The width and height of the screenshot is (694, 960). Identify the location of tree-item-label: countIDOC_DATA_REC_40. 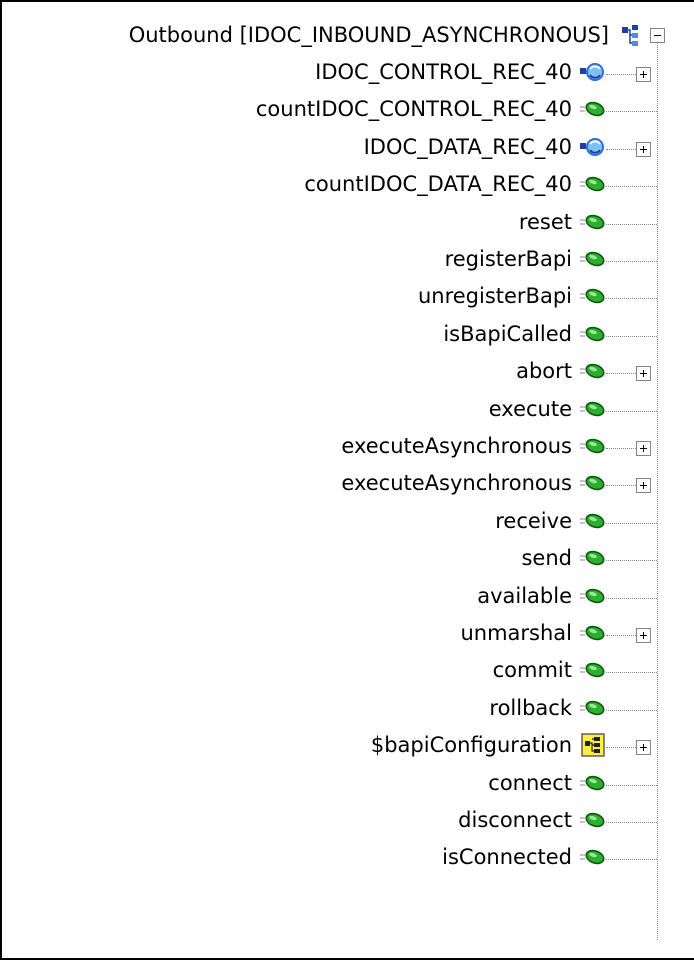
(438, 184).